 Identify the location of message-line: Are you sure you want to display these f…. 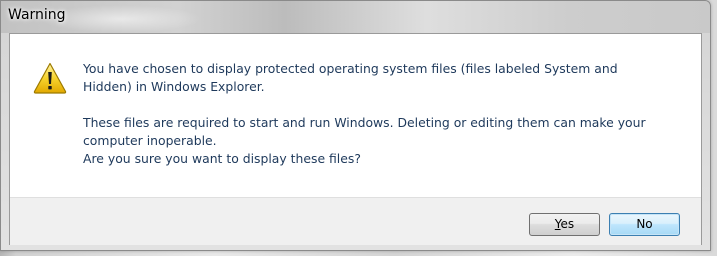
(222, 158).